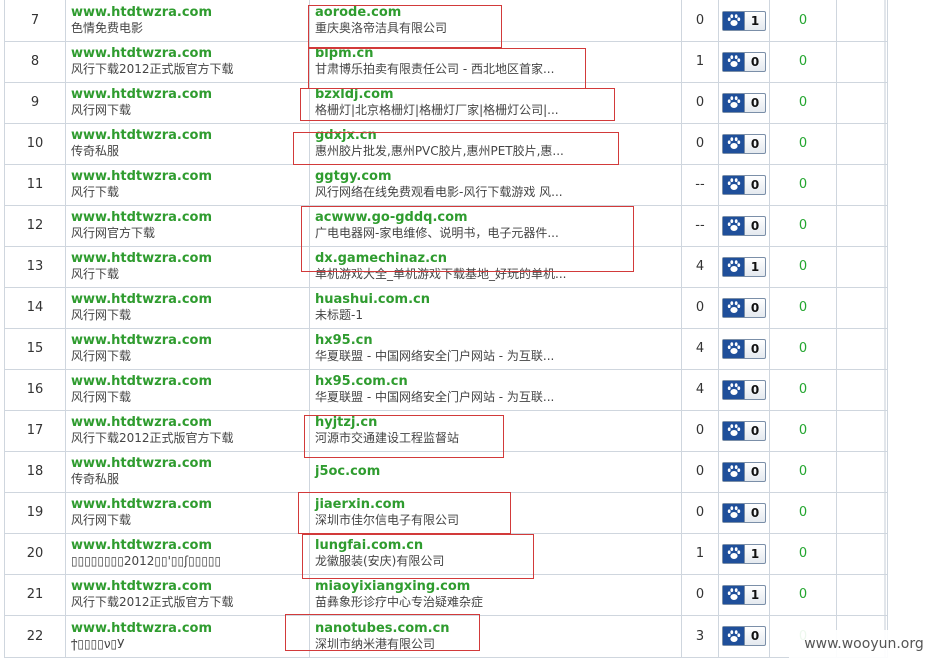 Image resolution: width=939 pixels, height=658 pixels. Describe the element at coordinates (755, 266) in the screenshot. I see `vote-count: 1` at that location.